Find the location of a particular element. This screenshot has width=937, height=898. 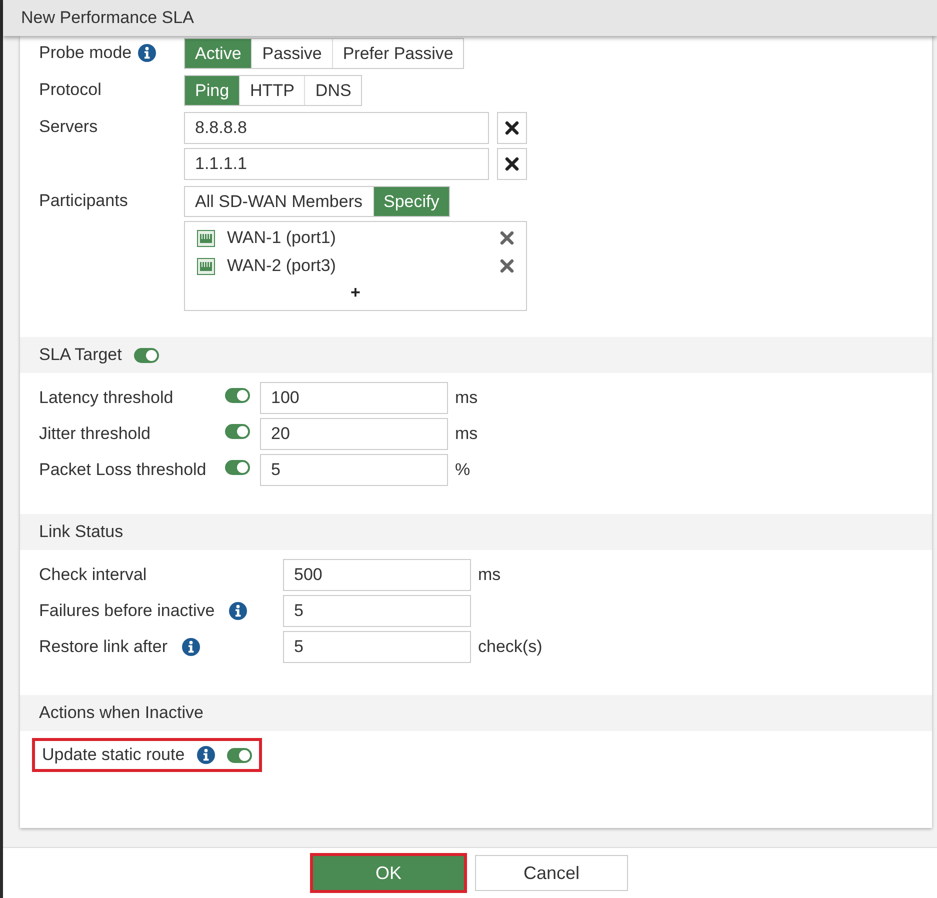

section-title: SLA Target is located at coordinates (80, 355).